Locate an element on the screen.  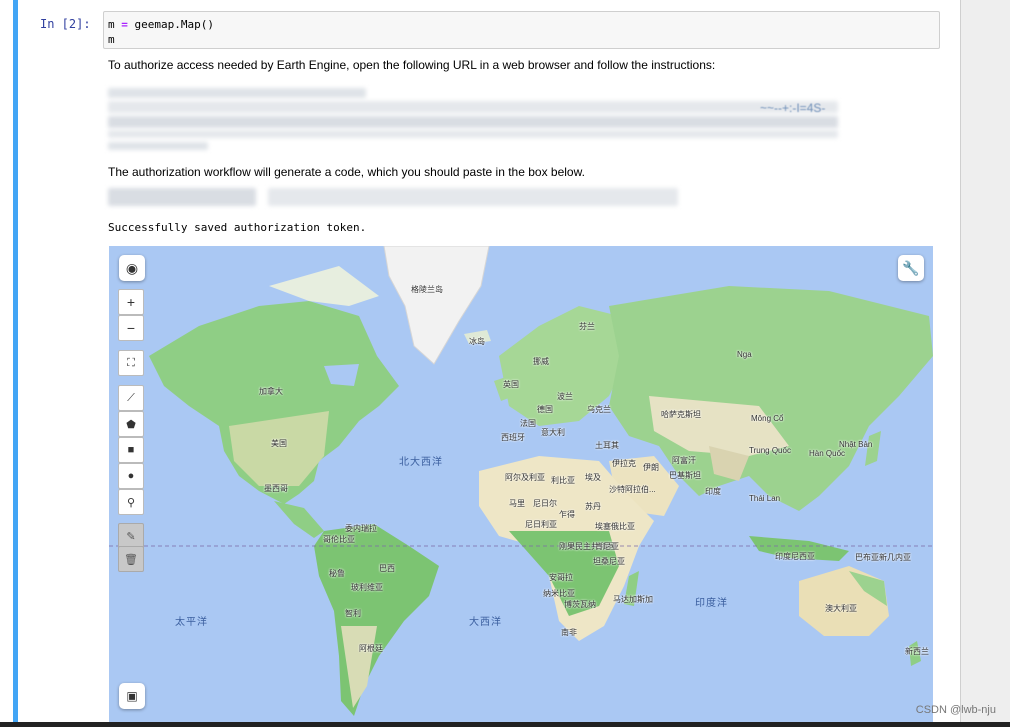
map-label: 乍得 is located at coordinates (567, 514).